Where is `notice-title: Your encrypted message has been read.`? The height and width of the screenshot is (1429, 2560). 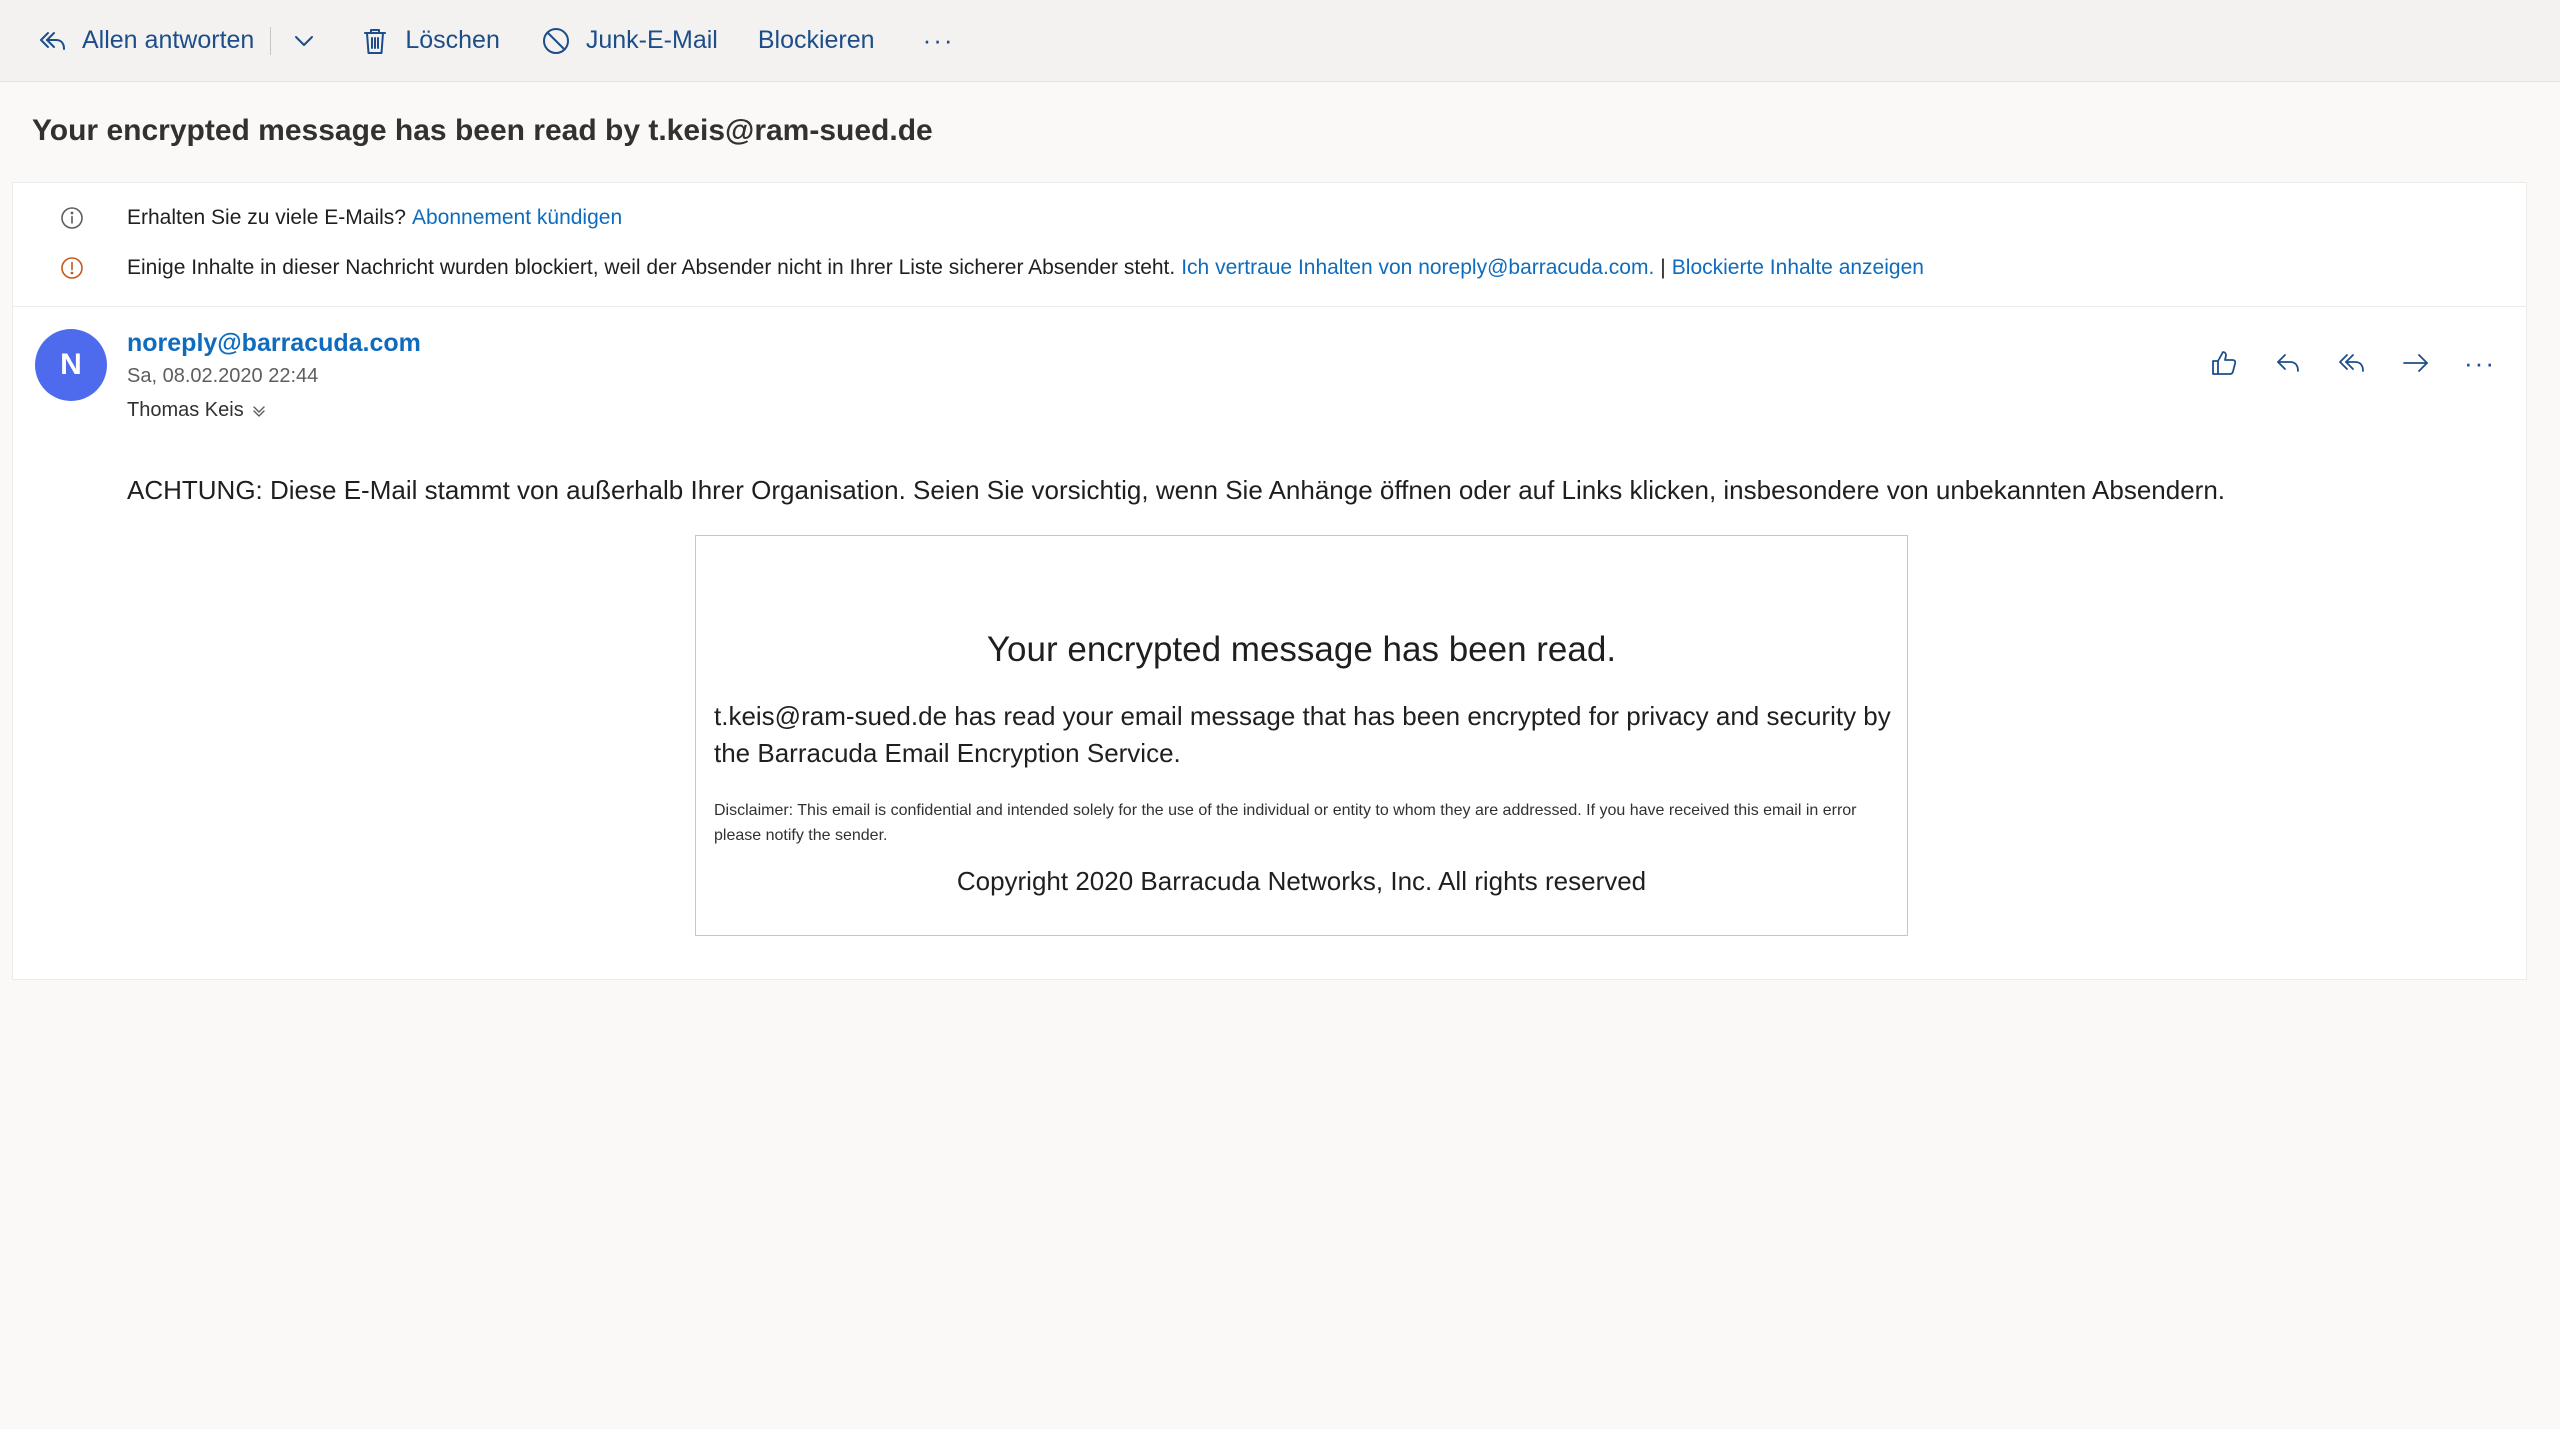 notice-title: Your encrypted message has been read. is located at coordinates (1301, 649).